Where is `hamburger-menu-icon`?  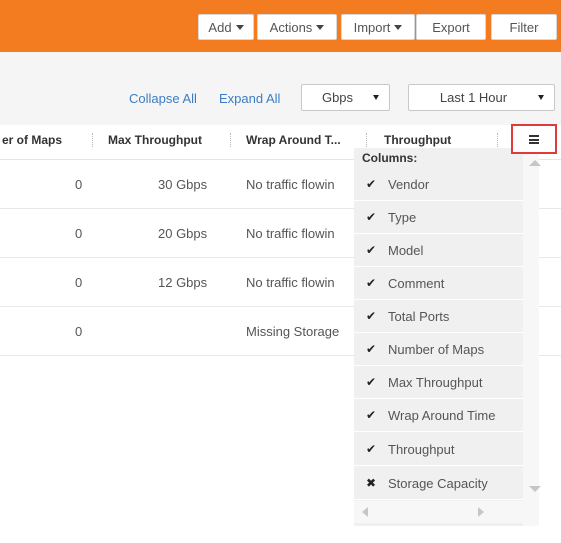
hamburger-menu-icon is located at coordinates (534, 139).